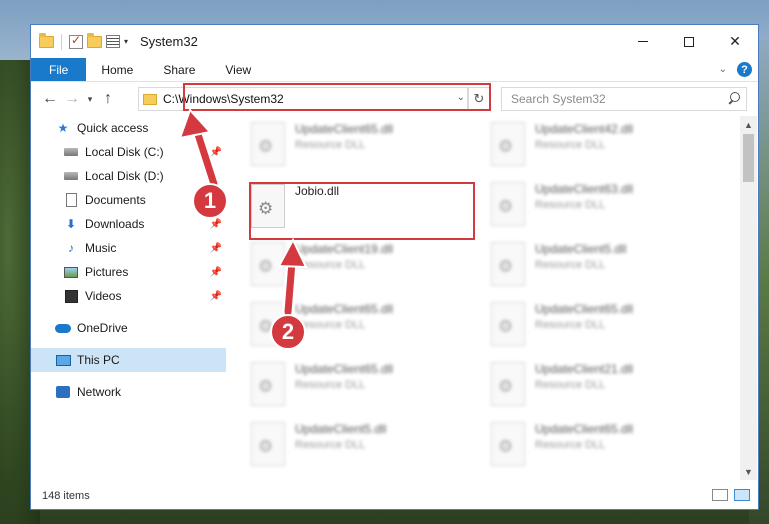 This screenshot has width=769, height=524. What do you see at coordinates (748, 158) in the screenshot?
I see `scroll-thumb` at bounding box center [748, 158].